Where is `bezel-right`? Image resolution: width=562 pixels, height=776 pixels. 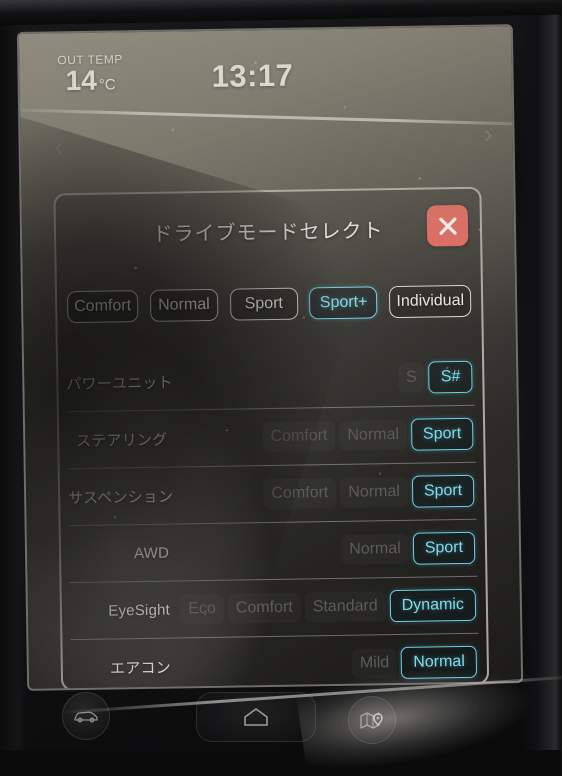 bezel-right is located at coordinates (541, 375).